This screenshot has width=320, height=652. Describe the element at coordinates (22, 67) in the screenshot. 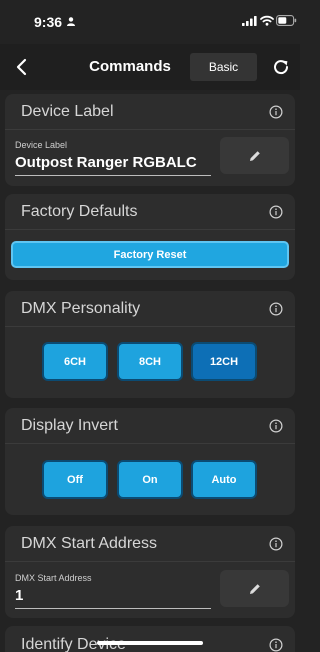

I see `back-chevron-icon` at that location.